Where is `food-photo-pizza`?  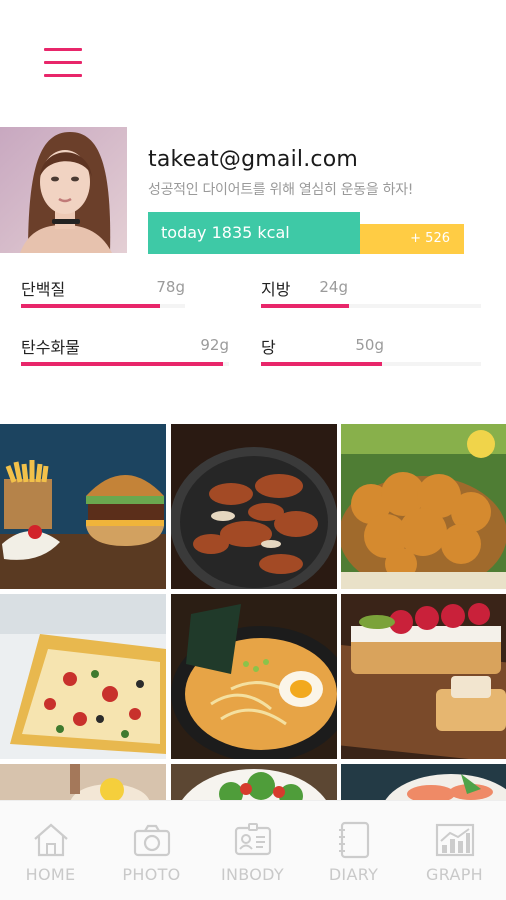
food-photo-pizza is located at coordinates (83, 676).